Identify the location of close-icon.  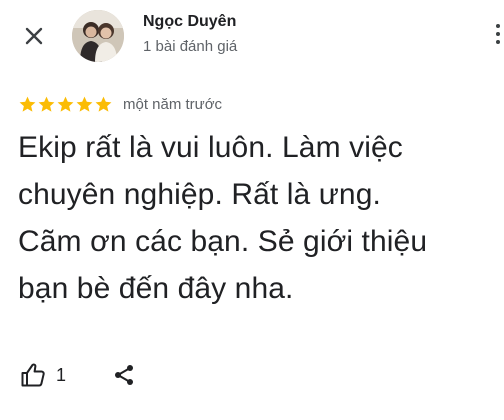
(34, 36).